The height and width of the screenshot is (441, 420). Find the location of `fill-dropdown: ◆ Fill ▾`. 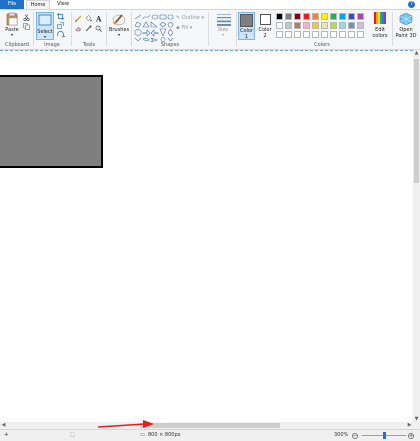

fill-dropdown: ◆ Fill ▾ is located at coordinates (184, 28).